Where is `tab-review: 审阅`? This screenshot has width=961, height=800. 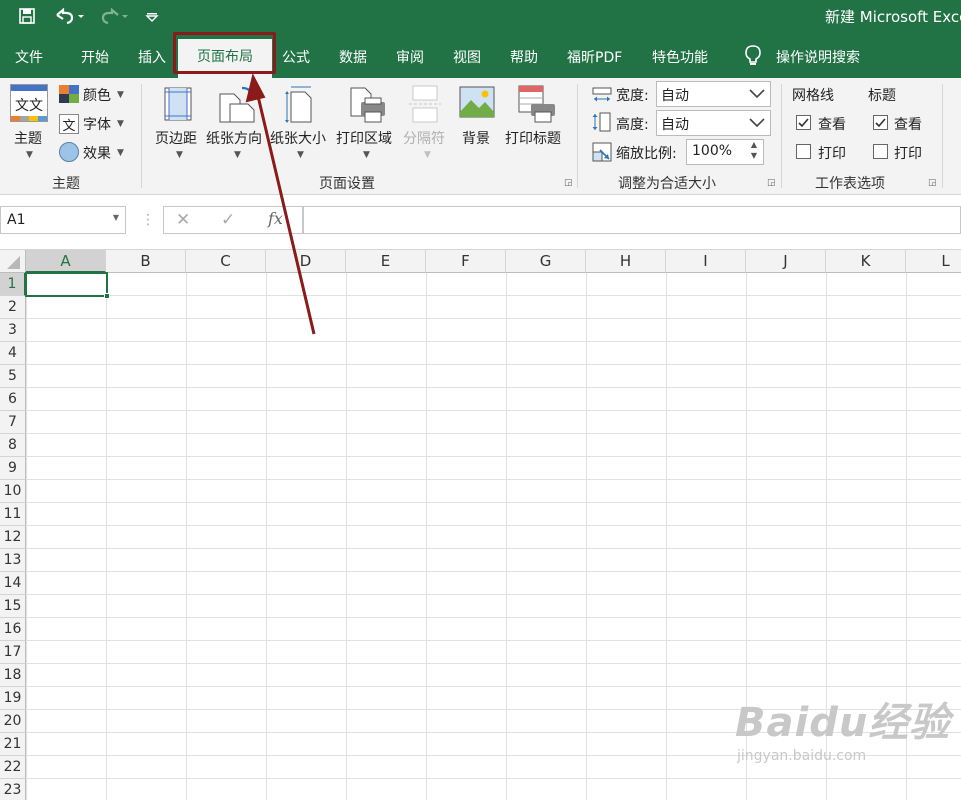 tab-review: 审阅 is located at coordinates (410, 57).